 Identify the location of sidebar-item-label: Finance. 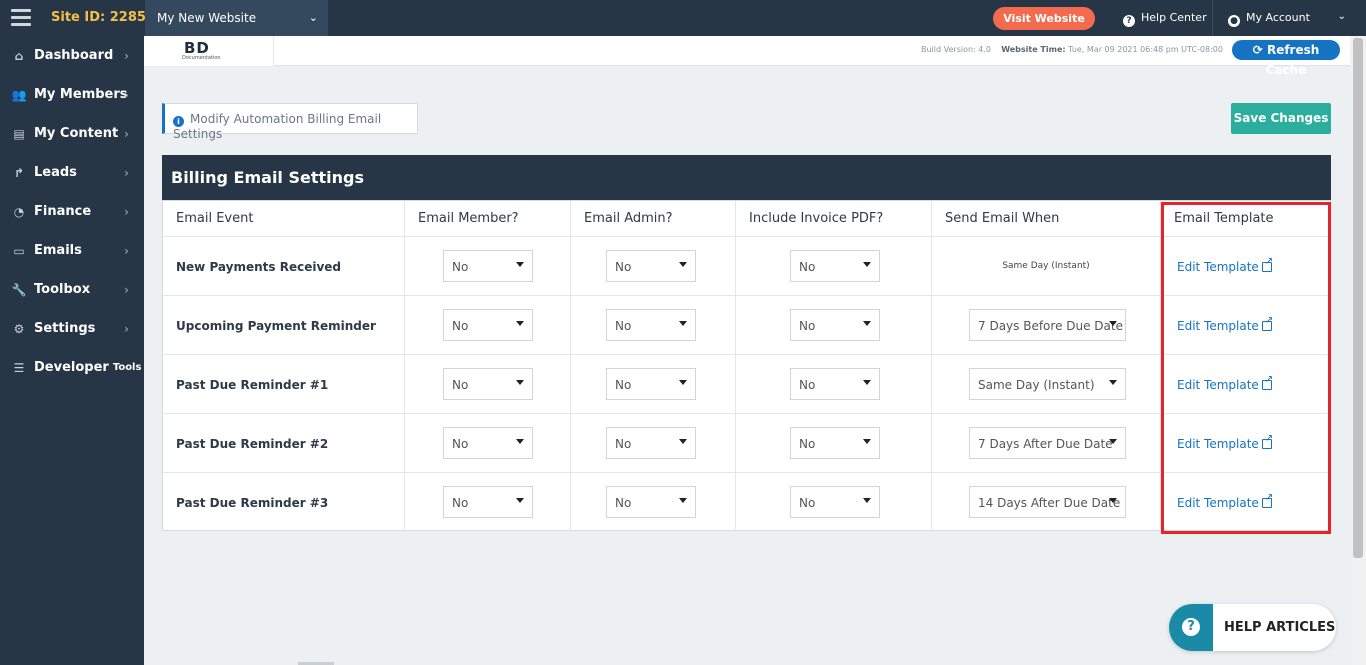
(63, 211).